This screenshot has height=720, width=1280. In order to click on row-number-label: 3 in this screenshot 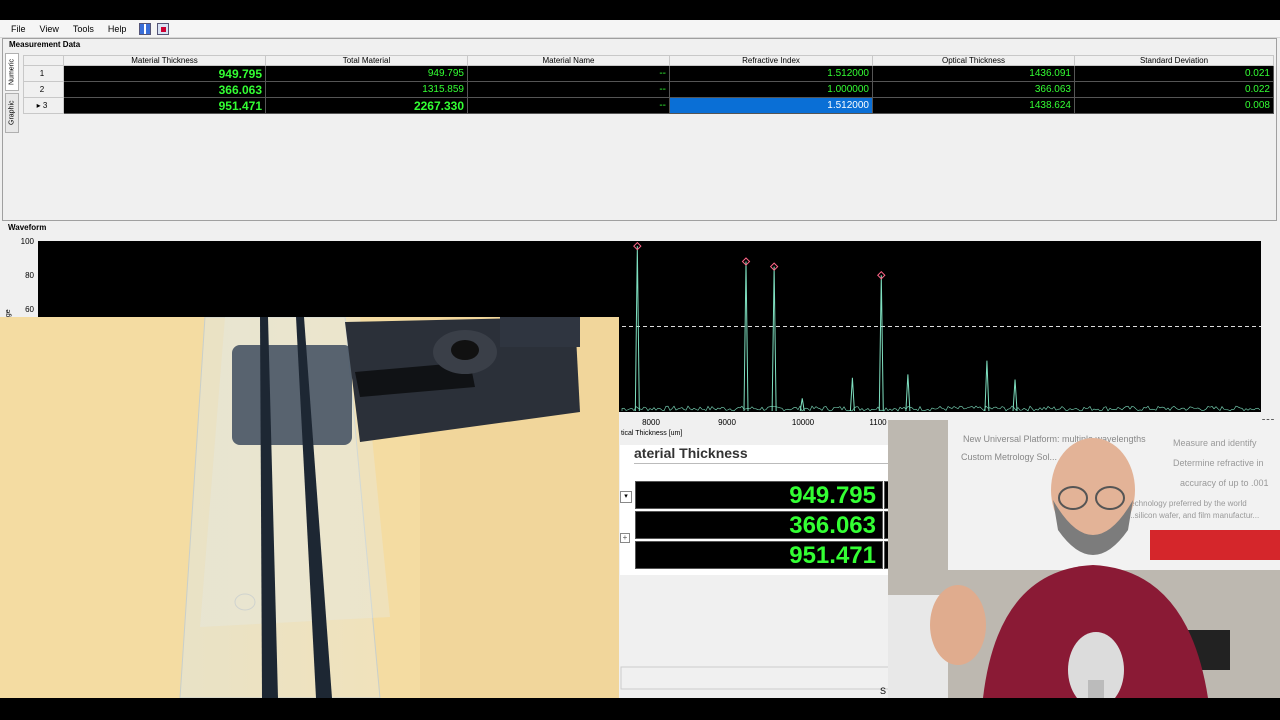, I will do `click(45, 105)`.